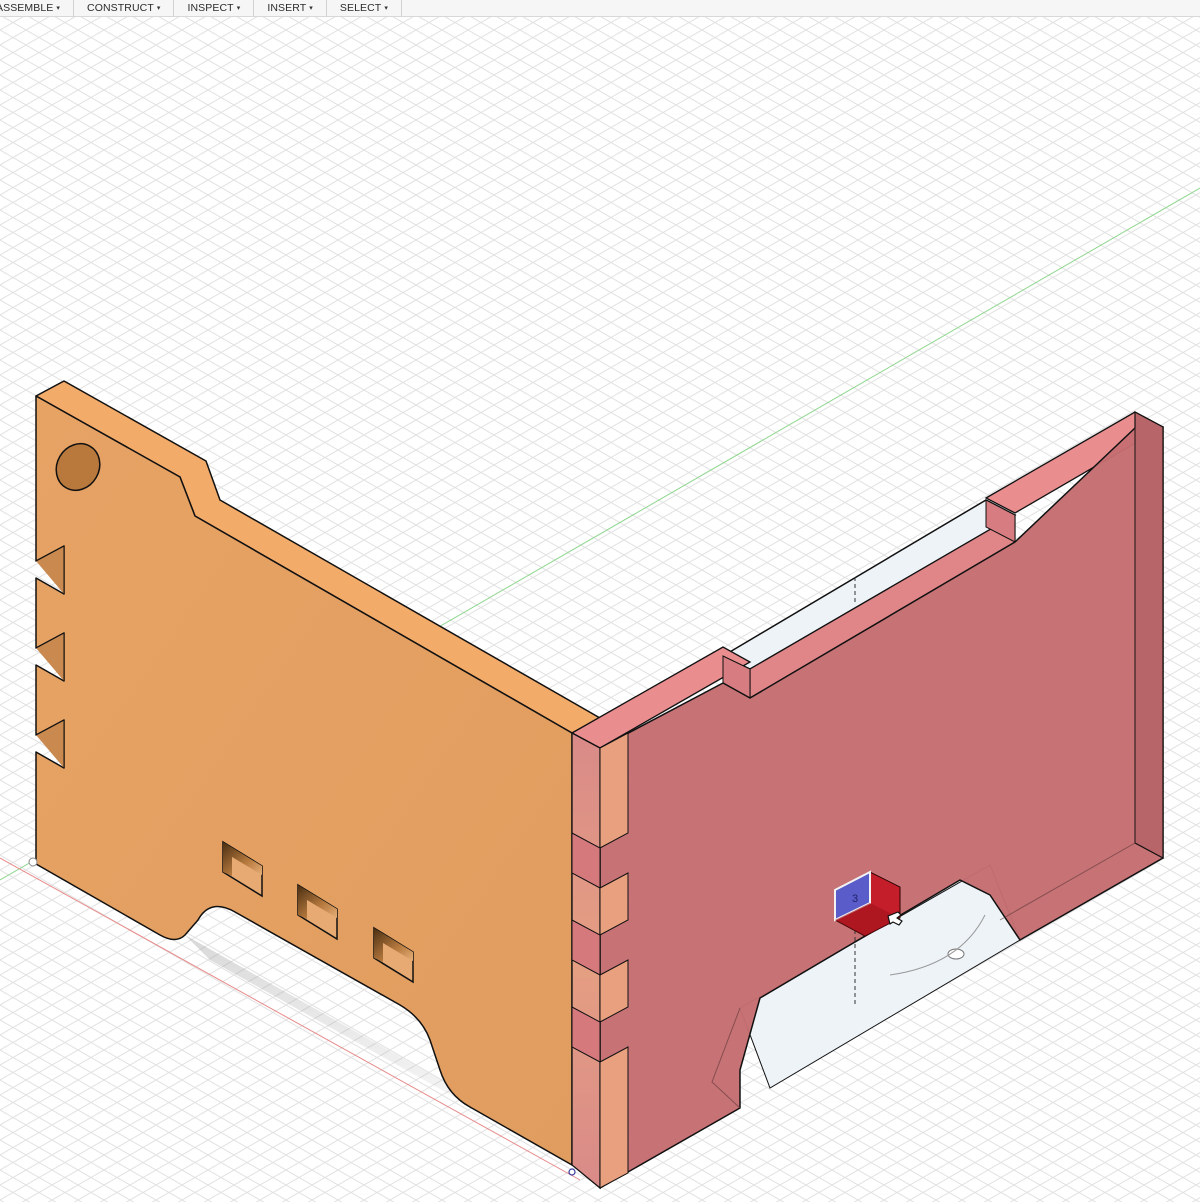  I want to click on menu-inspect: INSPECT ▾, so click(214, 8).